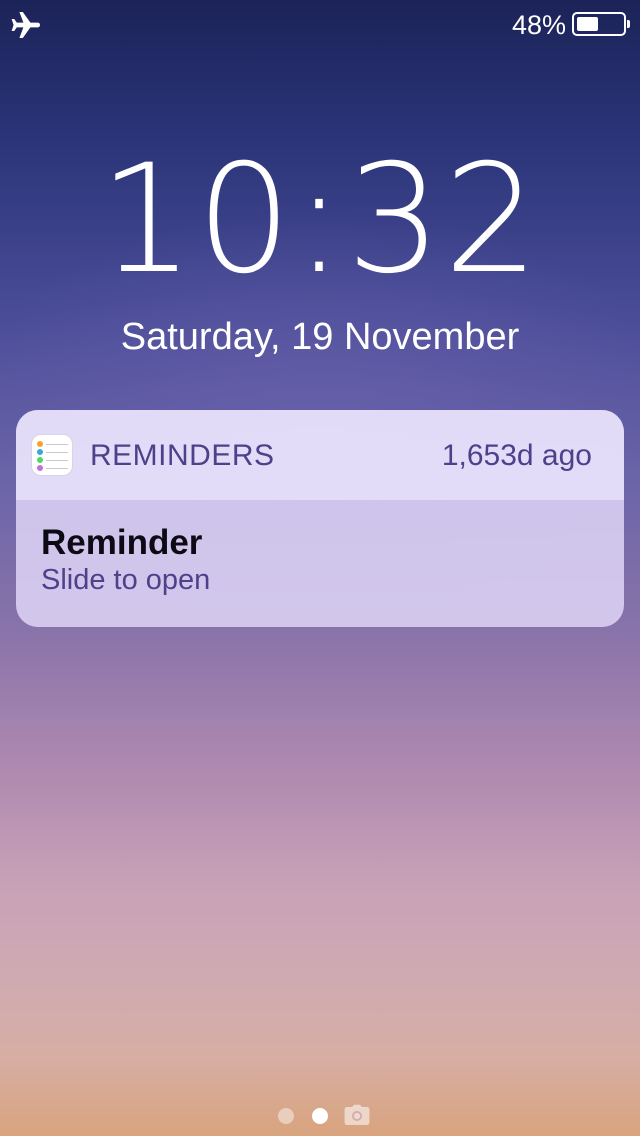 The width and height of the screenshot is (640, 1136). I want to click on notification-subtitle: Slide to open, so click(126, 580).